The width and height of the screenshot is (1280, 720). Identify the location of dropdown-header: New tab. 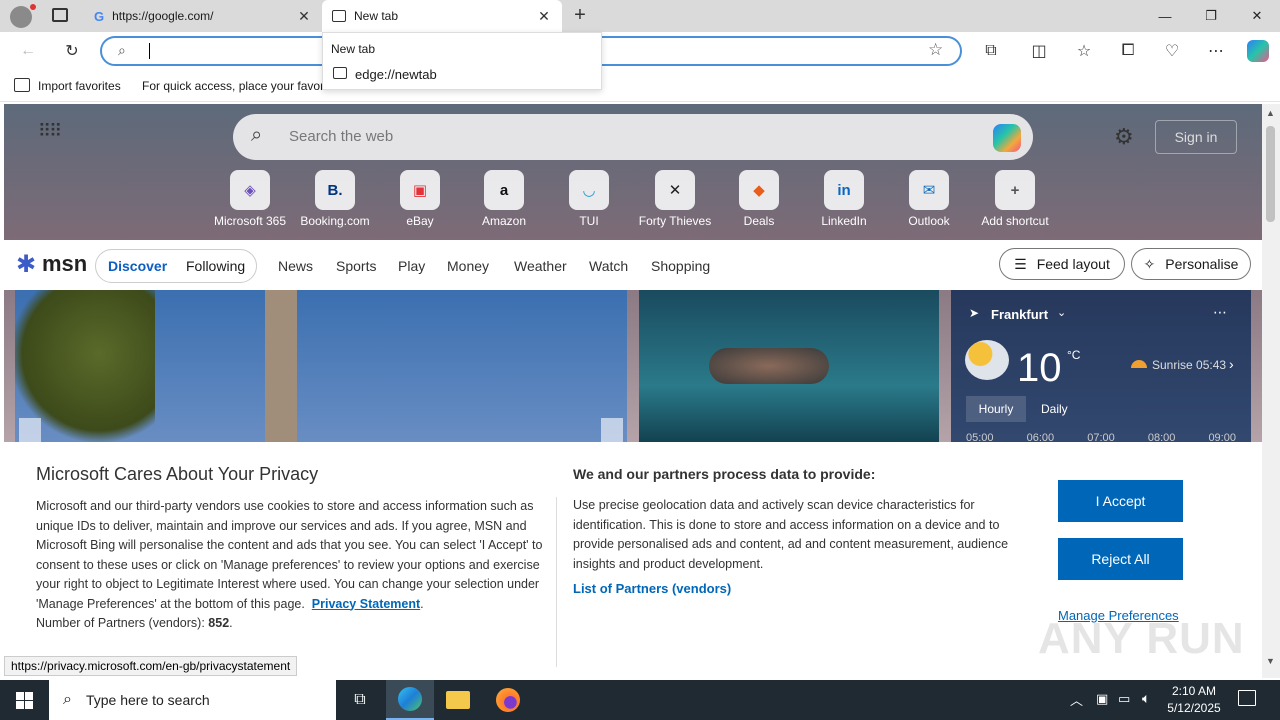
(353, 49).